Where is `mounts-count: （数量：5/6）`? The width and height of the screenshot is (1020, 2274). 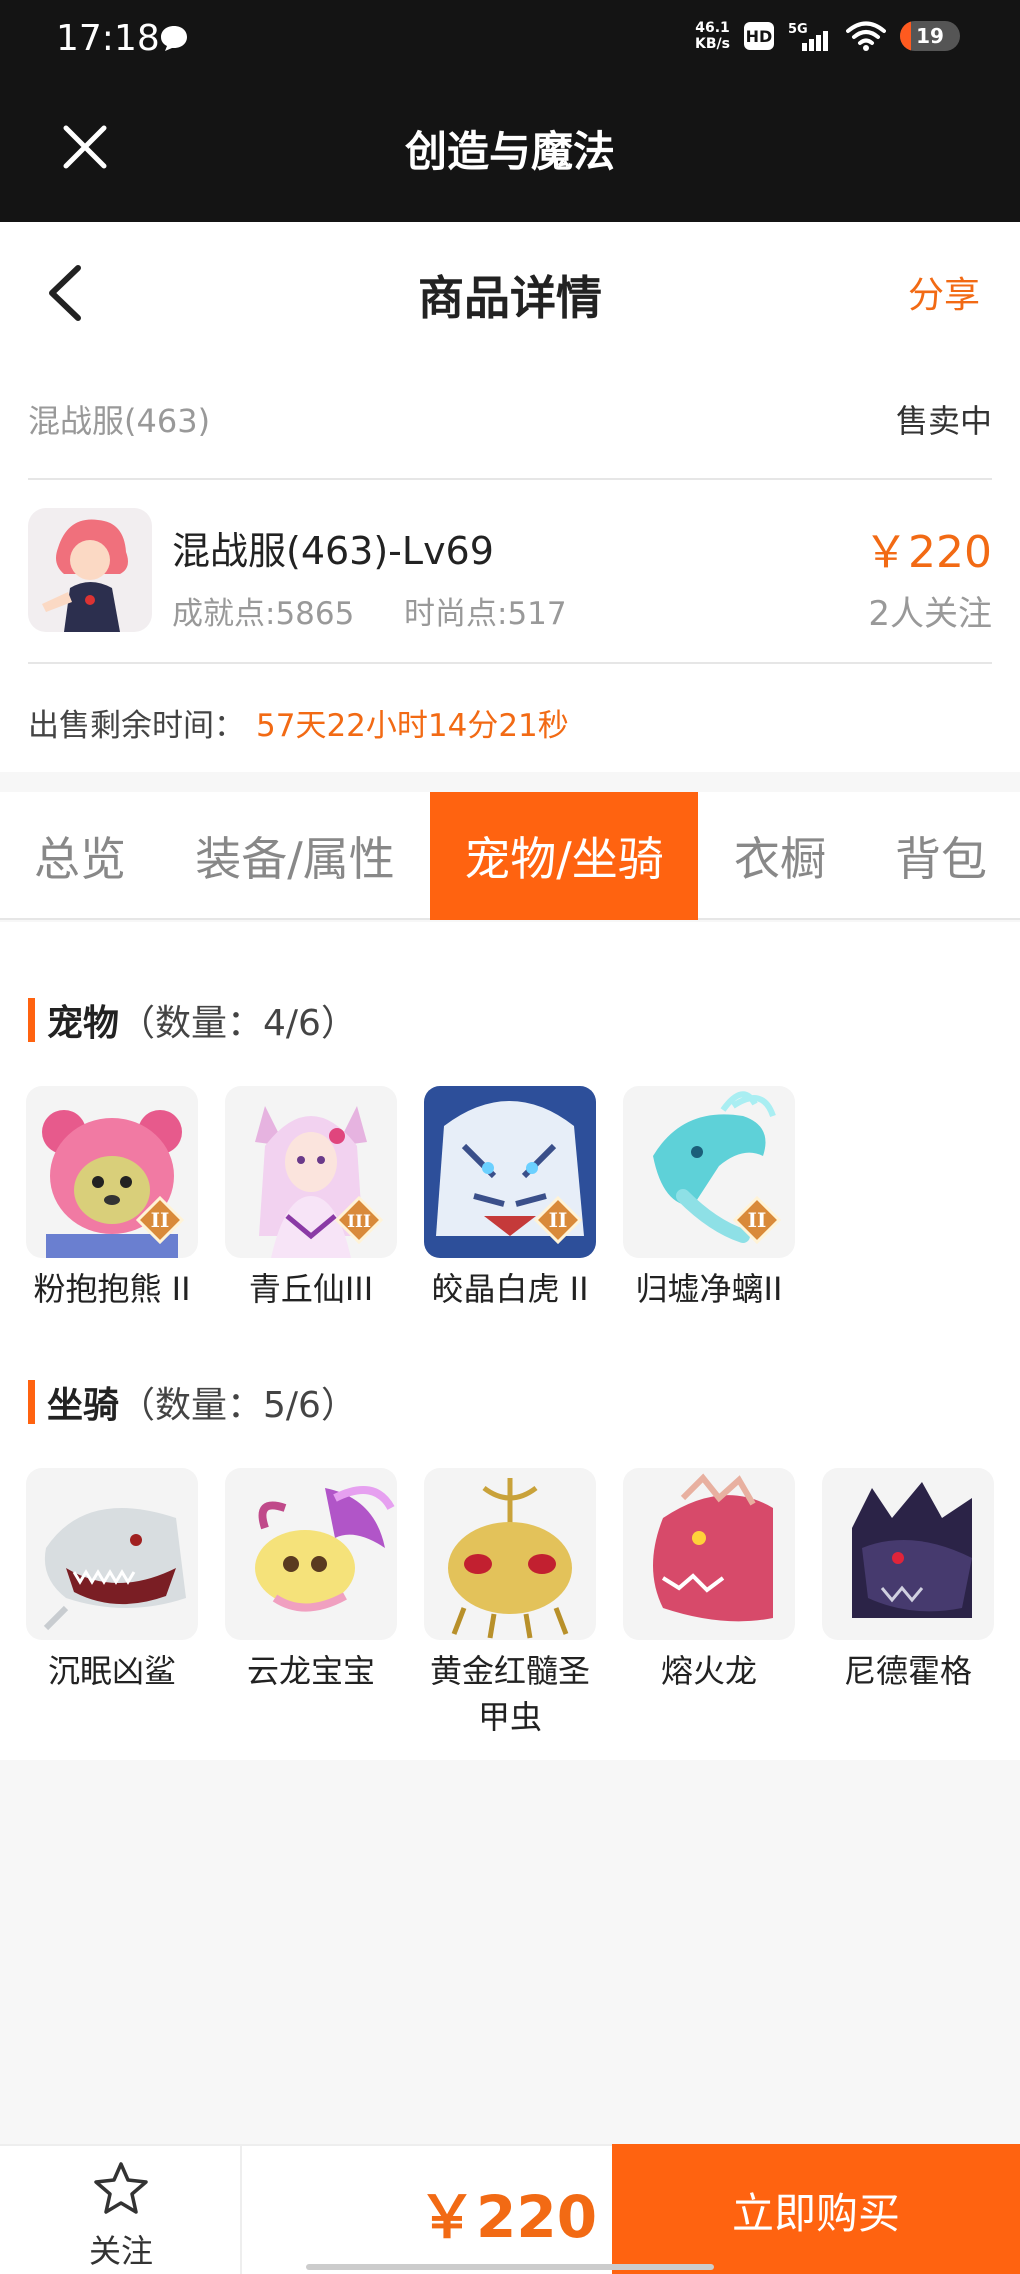 mounts-count: （数量：5/6） is located at coordinates (238, 1405).